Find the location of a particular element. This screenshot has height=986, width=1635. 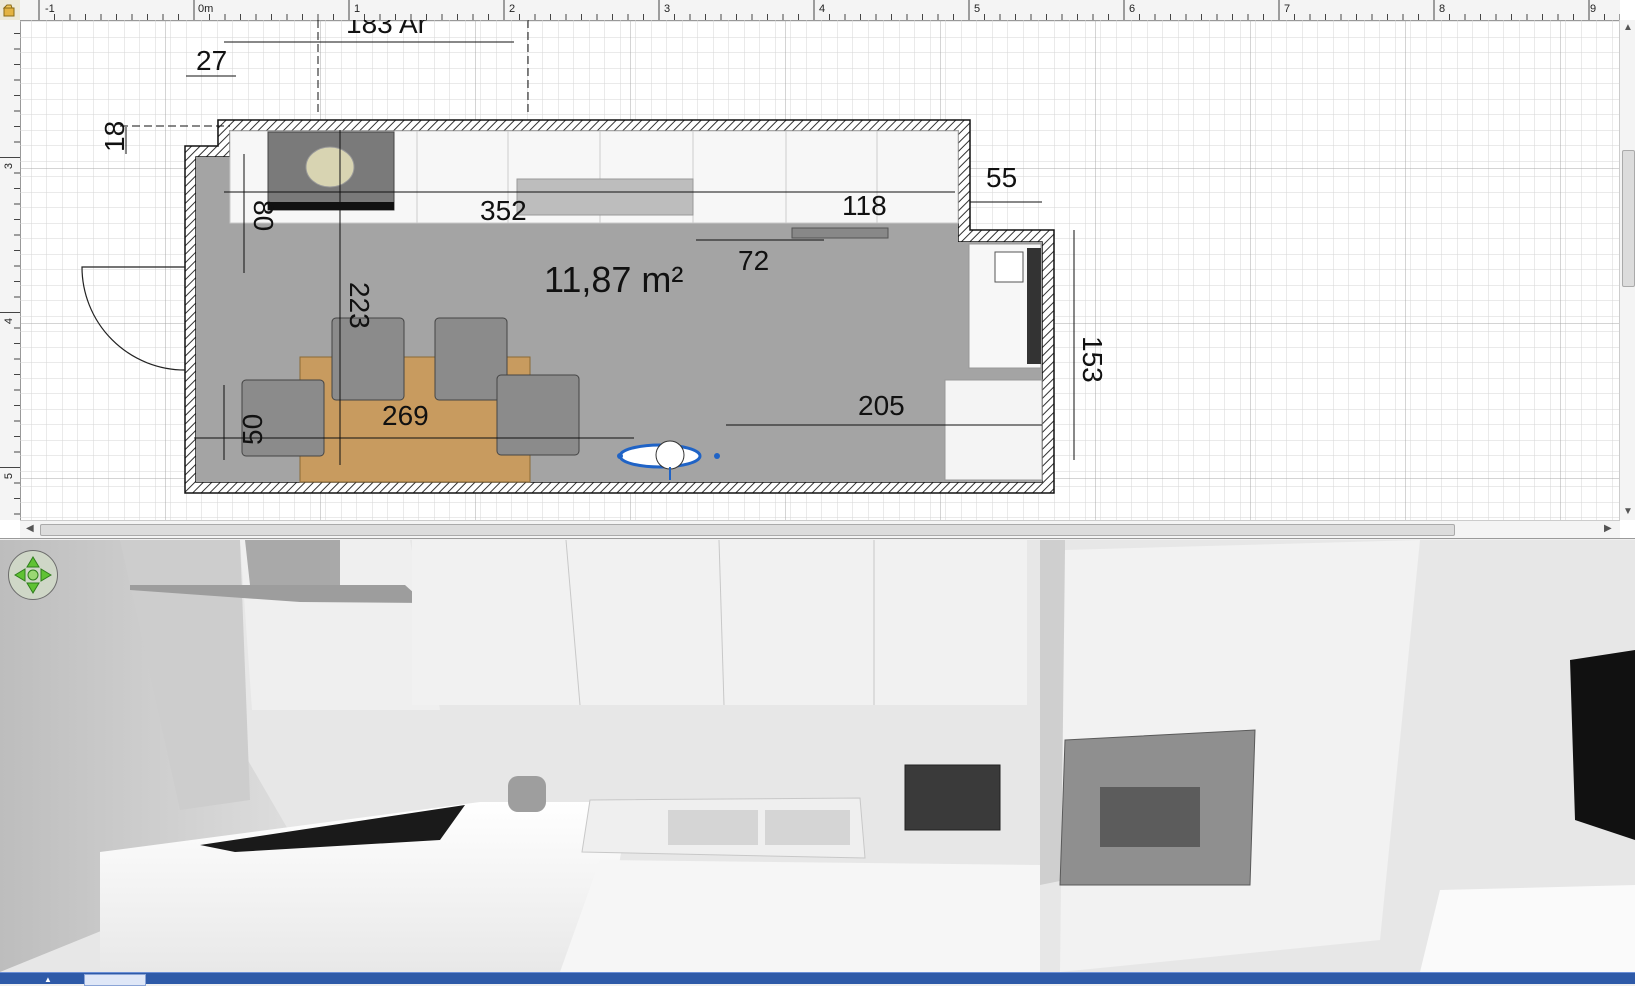

scroll-right-icon: ▶ is located at coordinates (1608, 528).